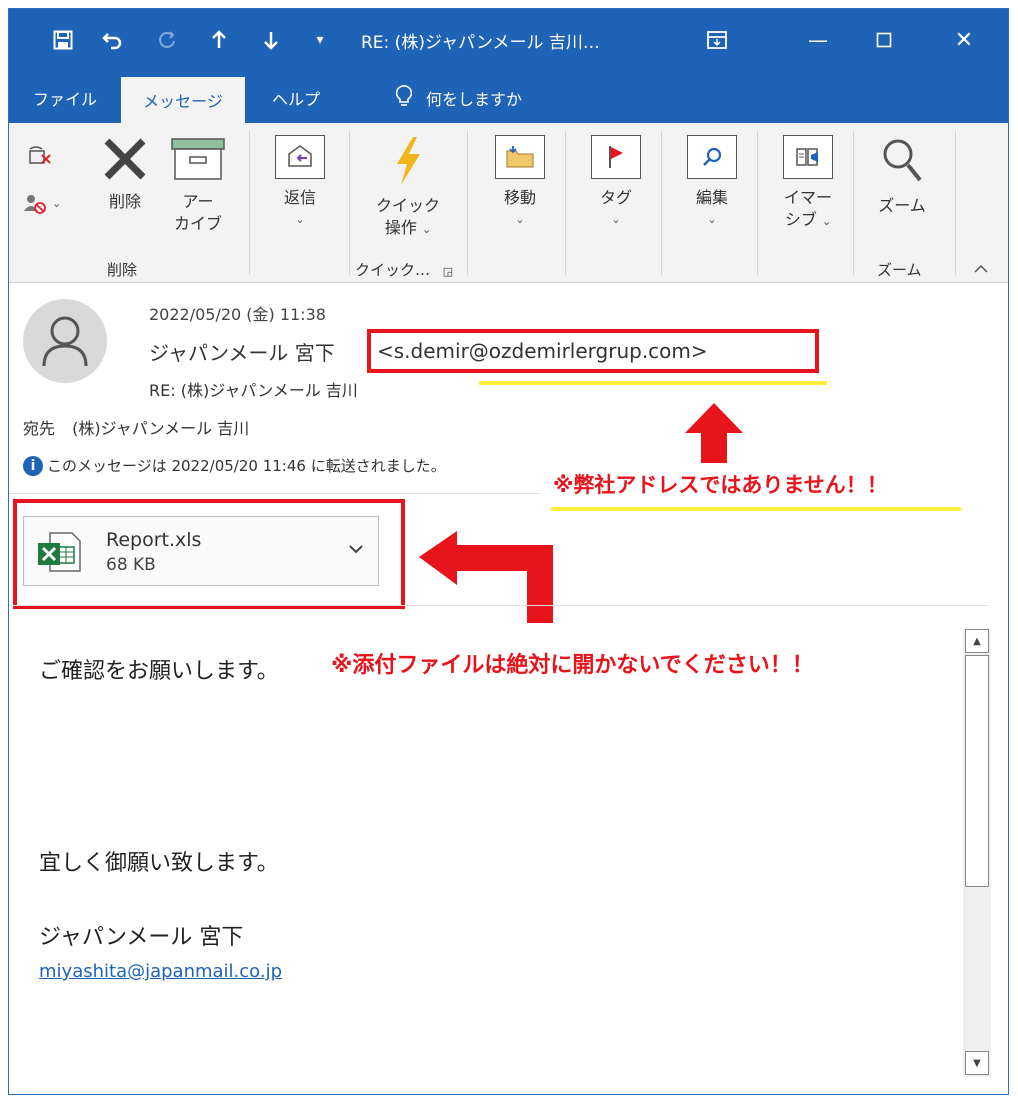 Image resolution: width=1018 pixels, height=1105 pixels. What do you see at coordinates (299, 197) in the screenshot?
I see `reply-label: 返信` at bounding box center [299, 197].